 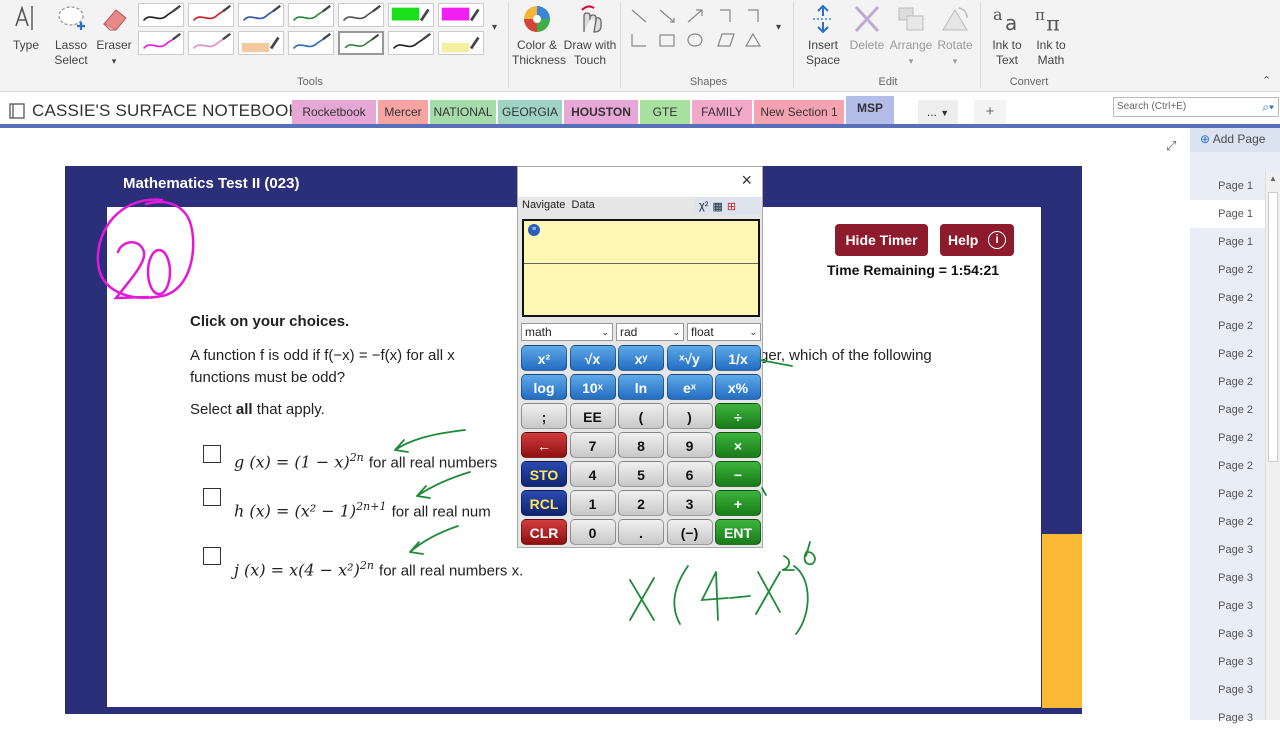 I want to click on calc-key-1-3: eˣ, so click(x=689, y=387).